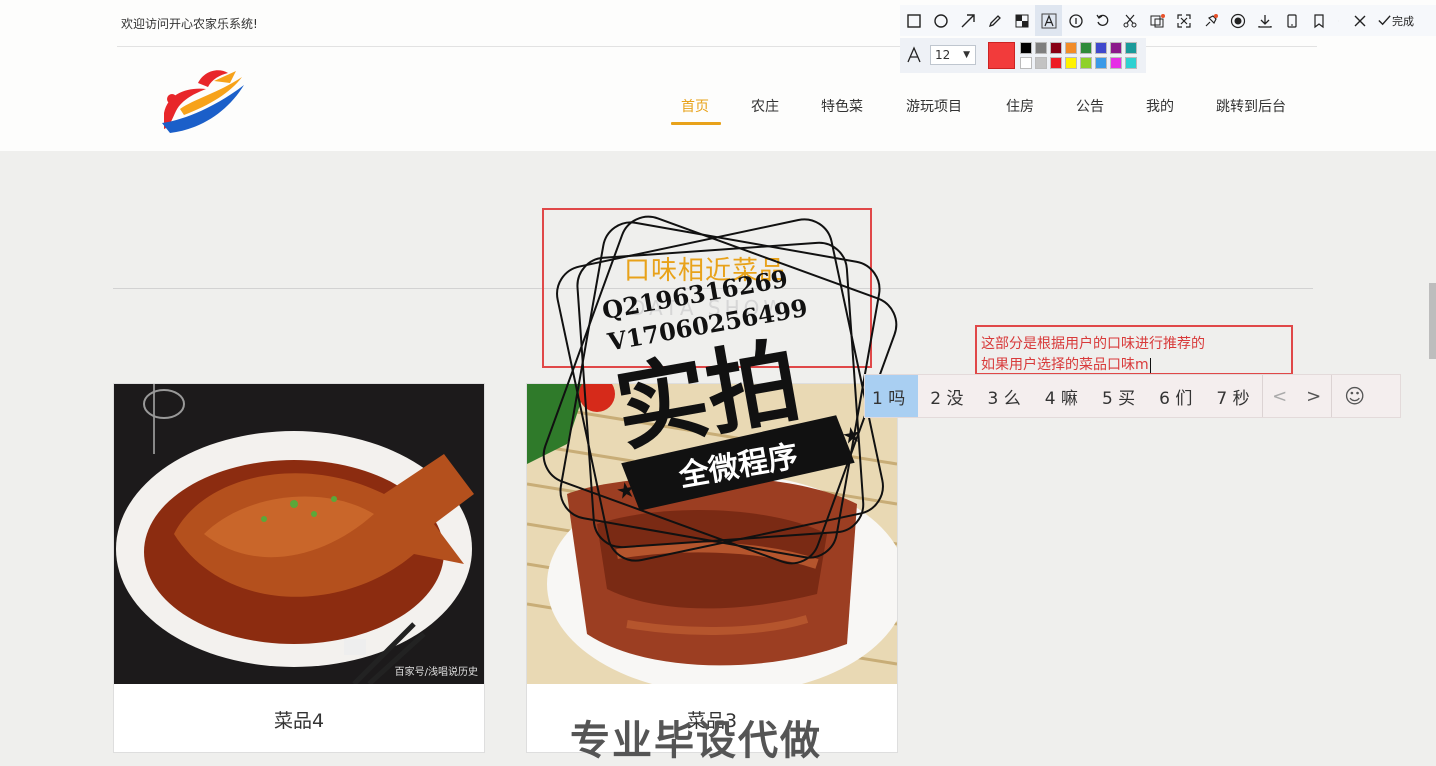 This screenshot has width=1436, height=766. I want to click on pen-icon, so click(994, 20).